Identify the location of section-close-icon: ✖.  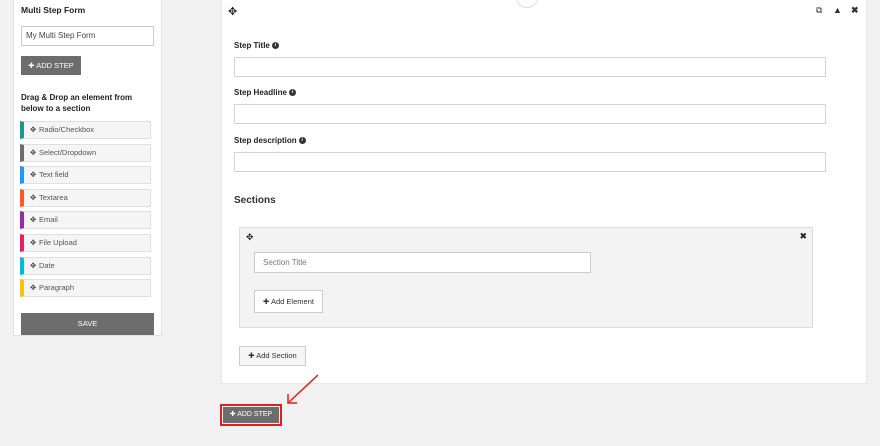
(803, 236).